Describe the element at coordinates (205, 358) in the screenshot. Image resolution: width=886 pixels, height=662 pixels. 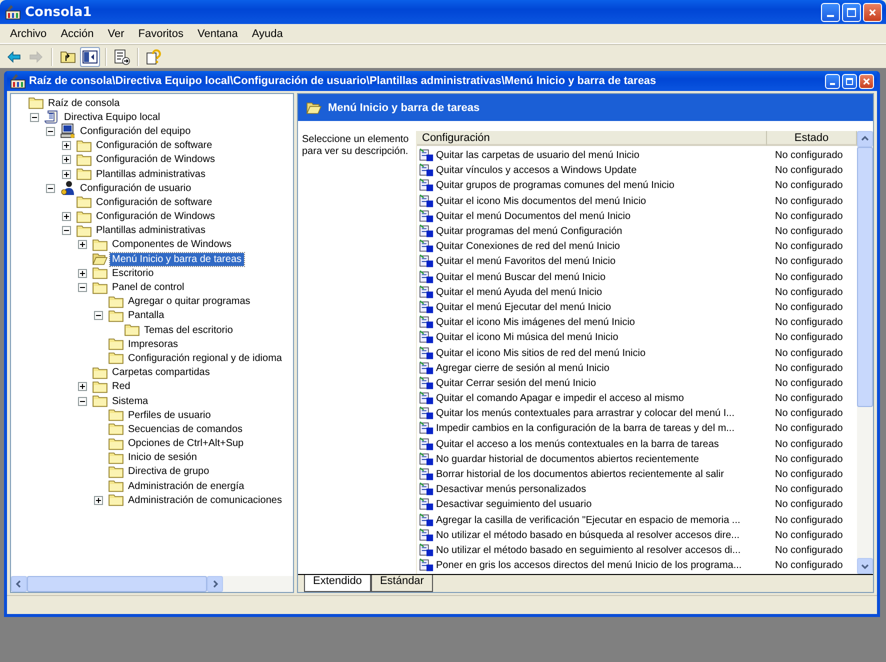
I see `tree-item: Configuración regional y de idioma` at that location.